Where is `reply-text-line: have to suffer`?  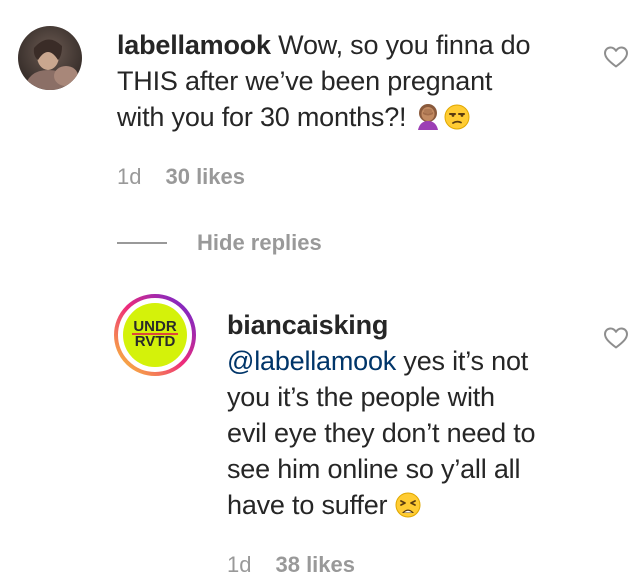 reply-text-line: have to suffer is located at coordinates (311, 505).